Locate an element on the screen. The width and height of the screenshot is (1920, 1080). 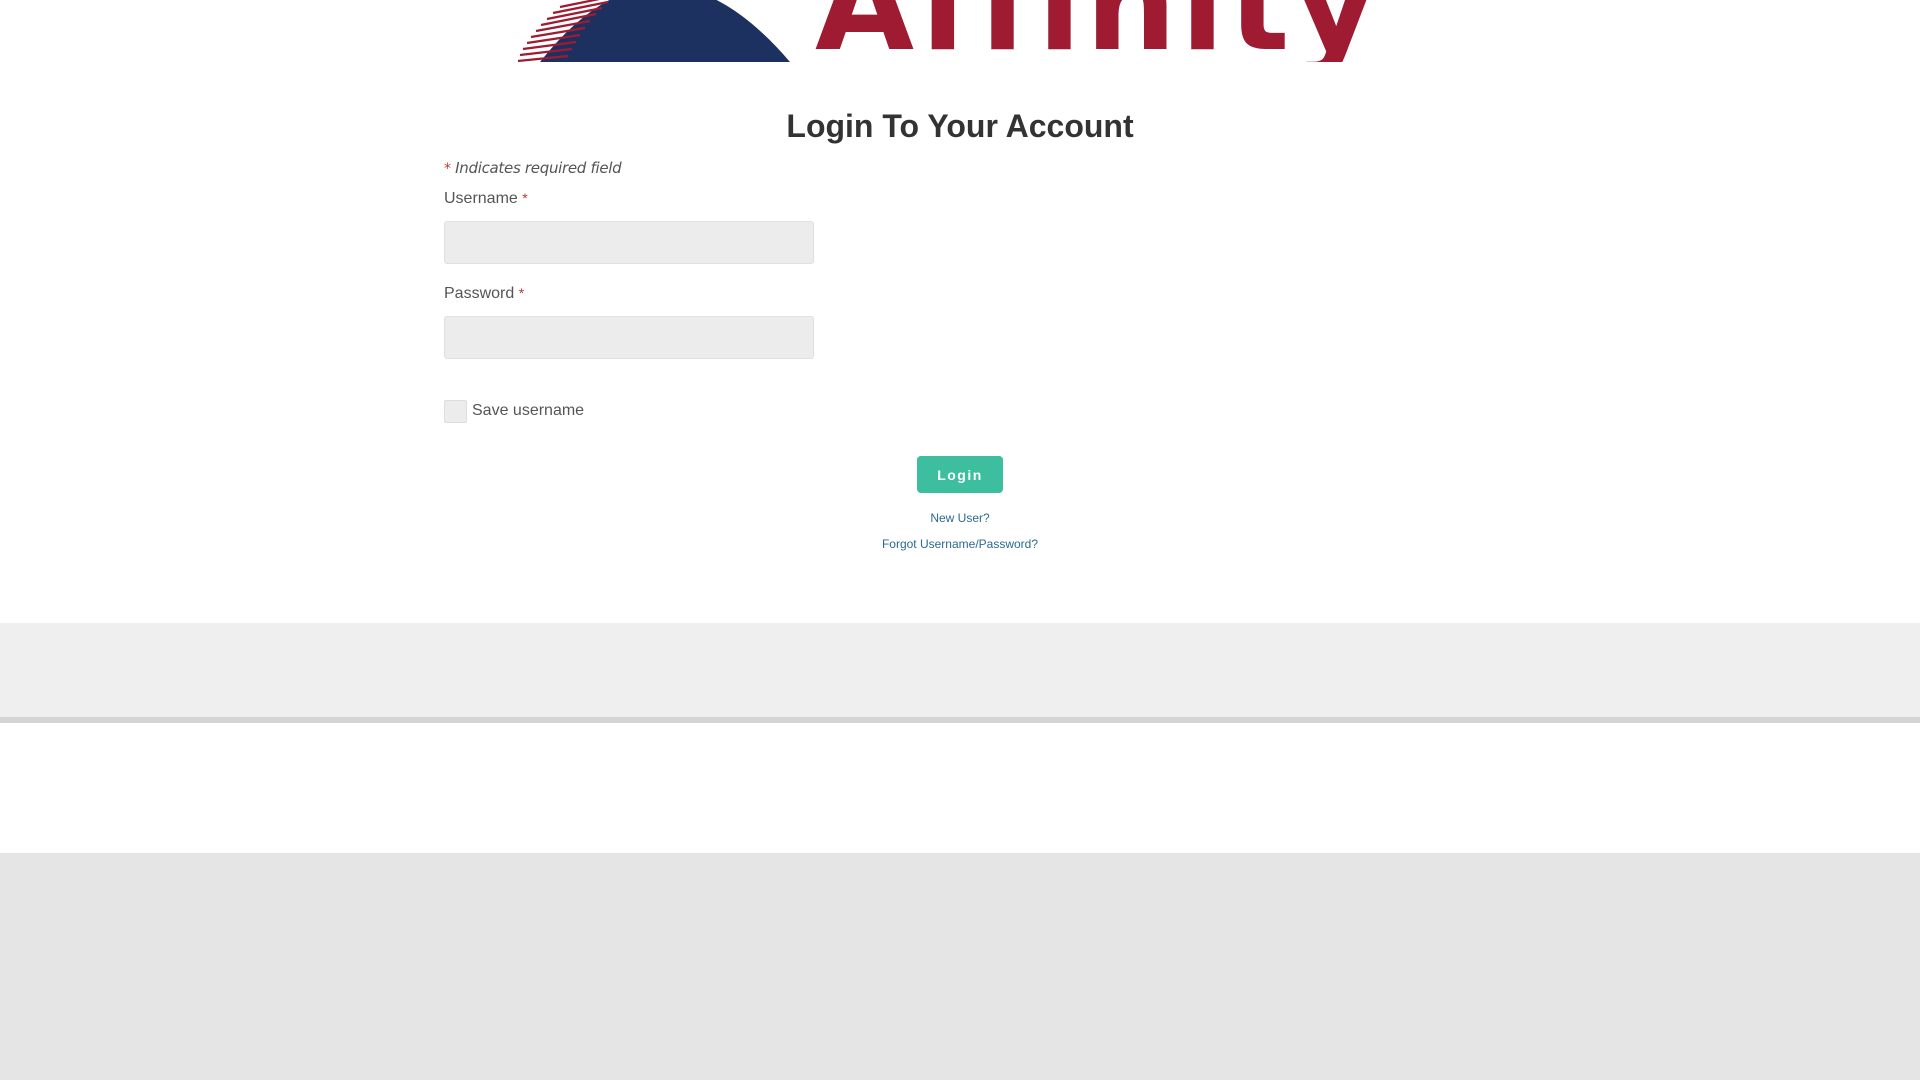
password-input is located at coordinates (629, 337).